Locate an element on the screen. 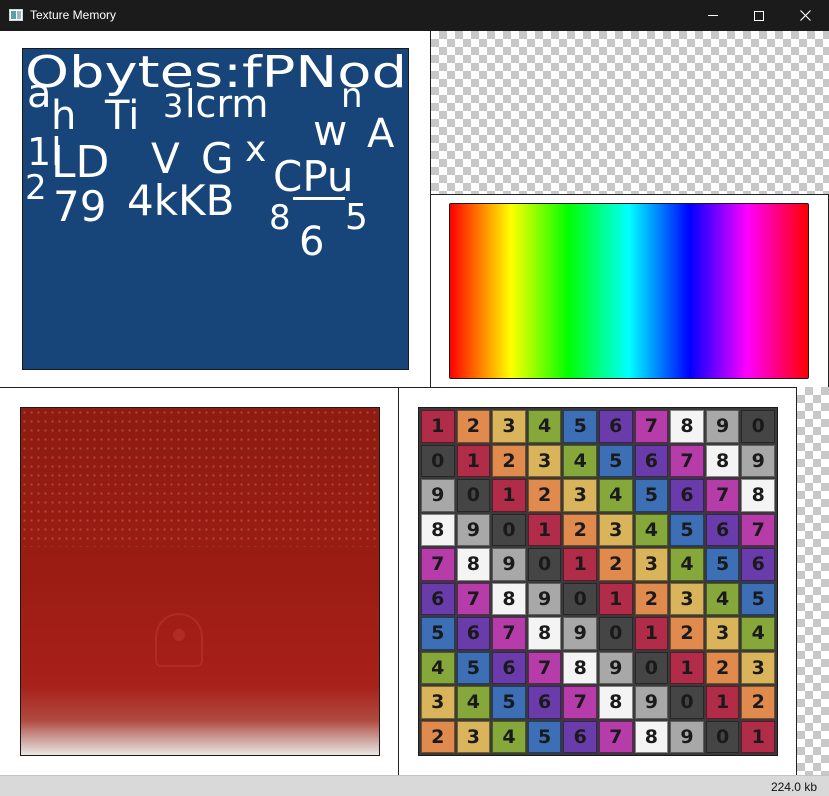 This screenshot has height=796, width=829. glyph: 6 is located at coordinates (311, 242).